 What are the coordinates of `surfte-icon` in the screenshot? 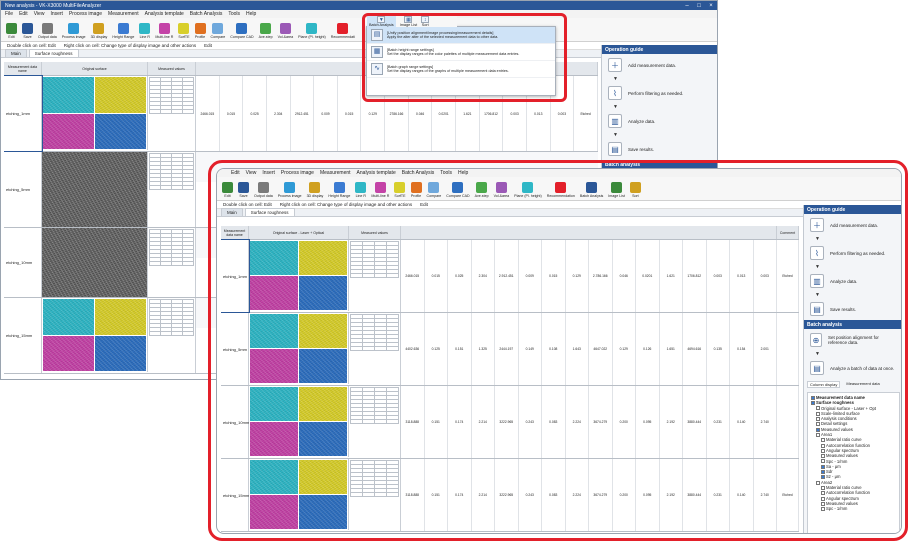 It's located at (184, 28).